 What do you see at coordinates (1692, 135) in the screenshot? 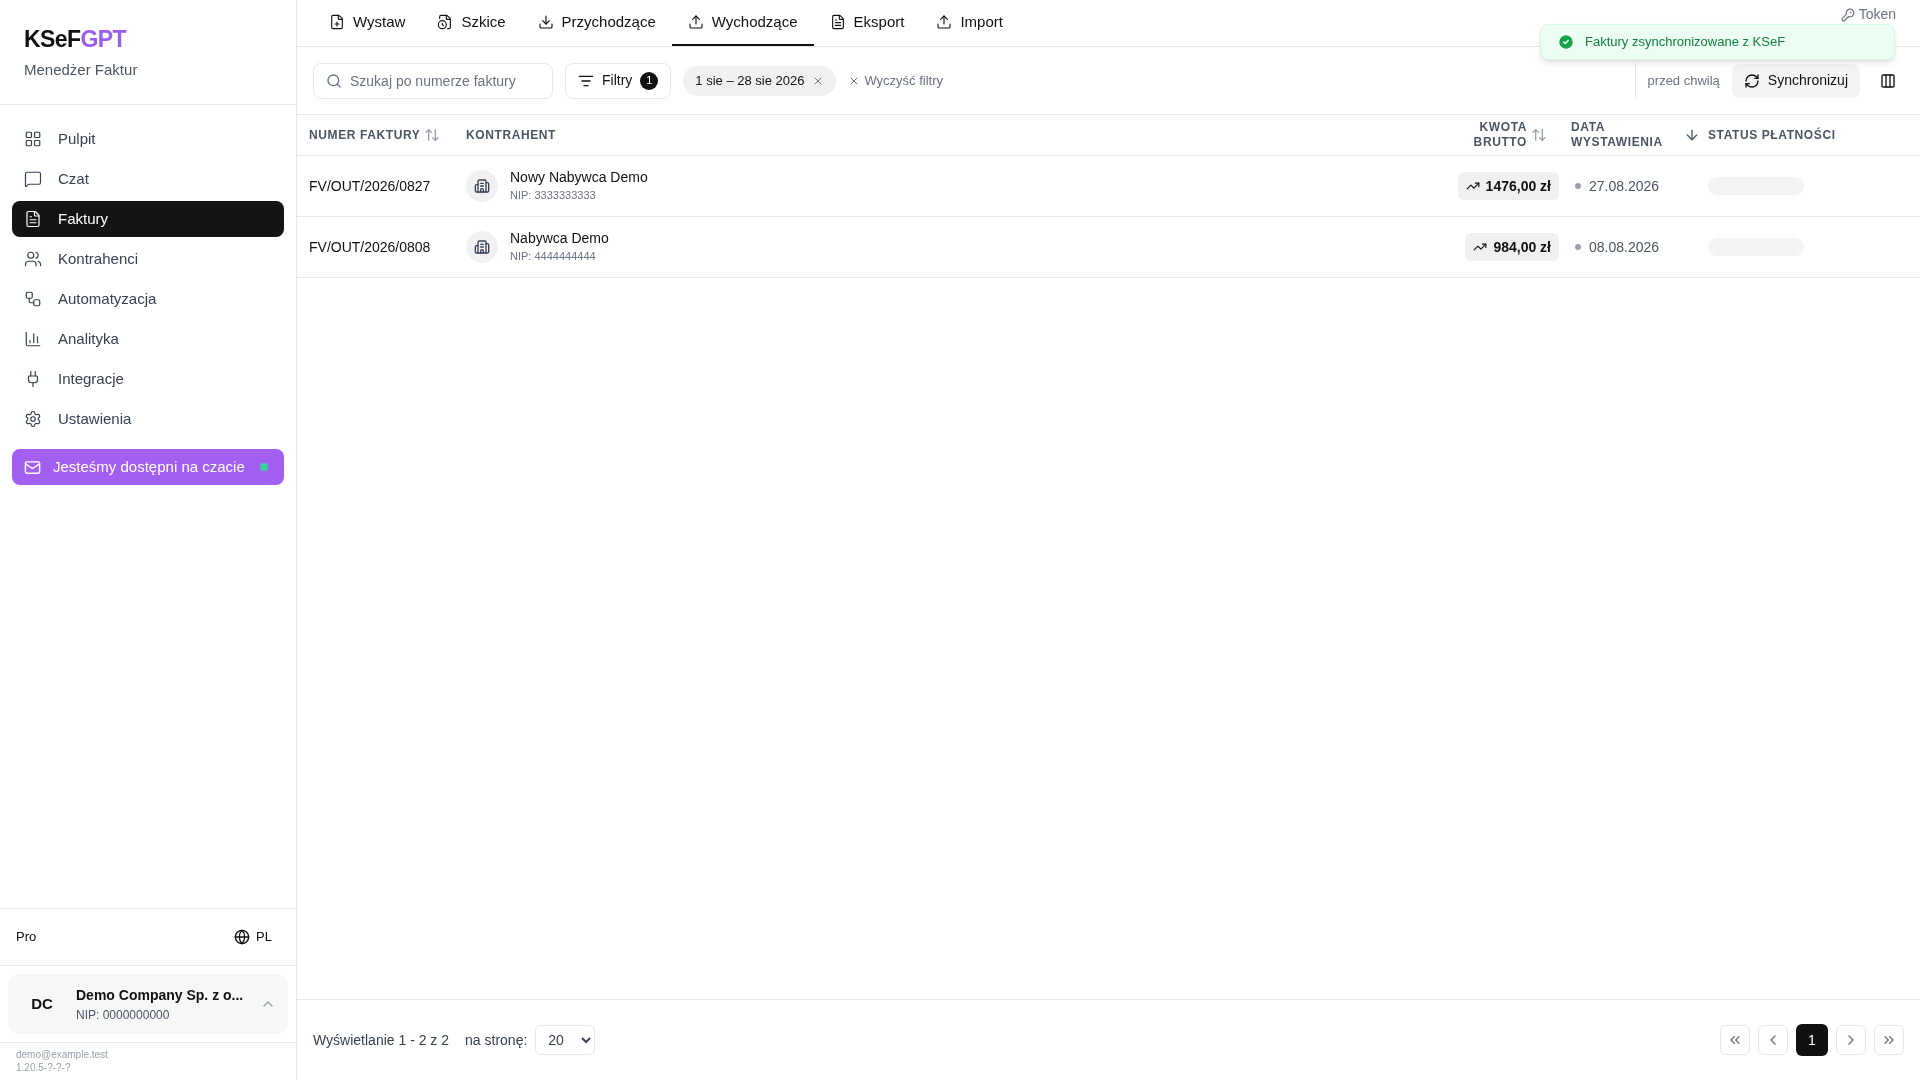
I see `sort-descending-icon` at bounding box center [1692, 135].